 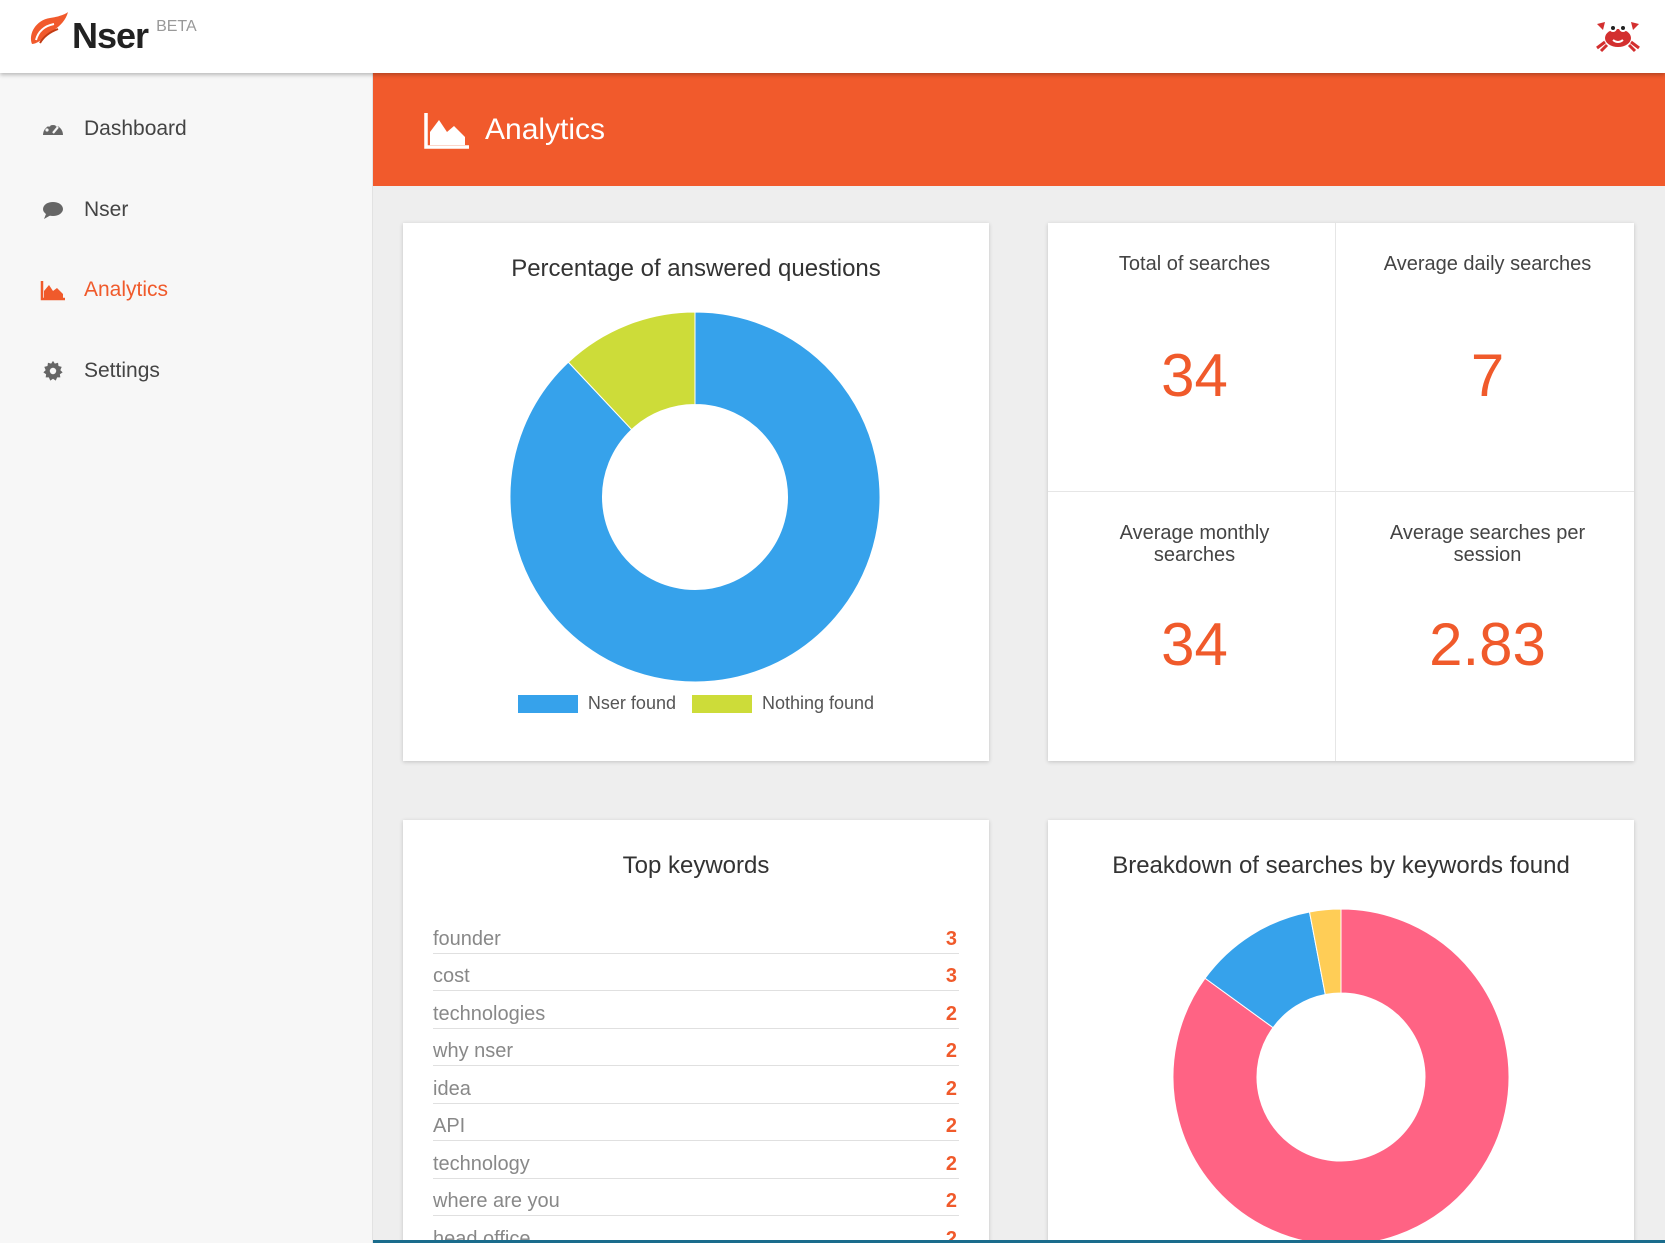 I want to click on keyword-name: where are you, so click(x=496, y=1201).